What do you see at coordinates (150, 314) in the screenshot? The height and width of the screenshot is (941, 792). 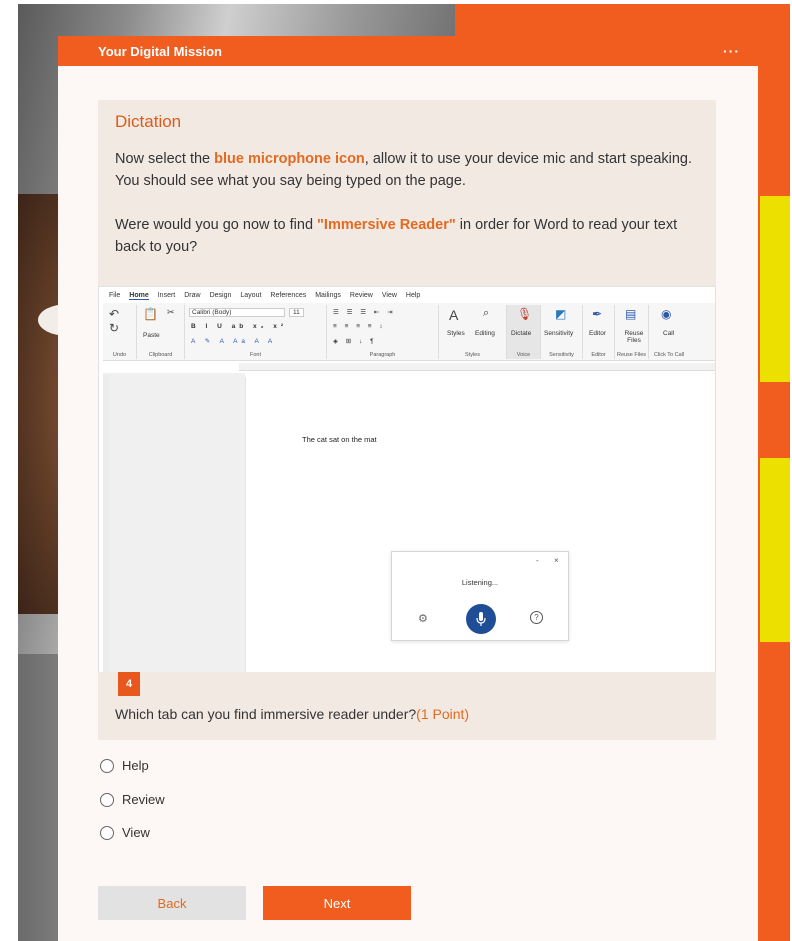 I see `paste-icon: 📋` at bounding box center [150, 314].